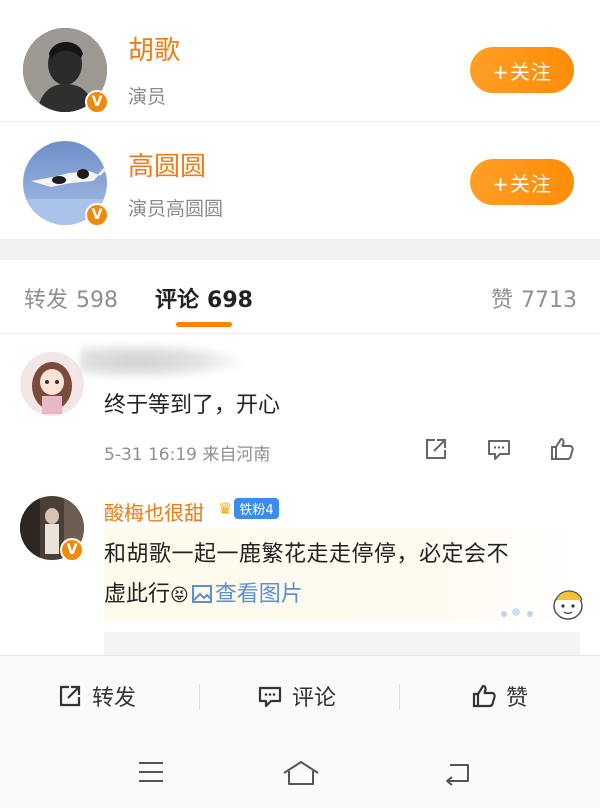  What do you see at coordinates (46, 300) in the screenshot?
I see `tab-repost-label: 转发` at bounding box center [46, 300].